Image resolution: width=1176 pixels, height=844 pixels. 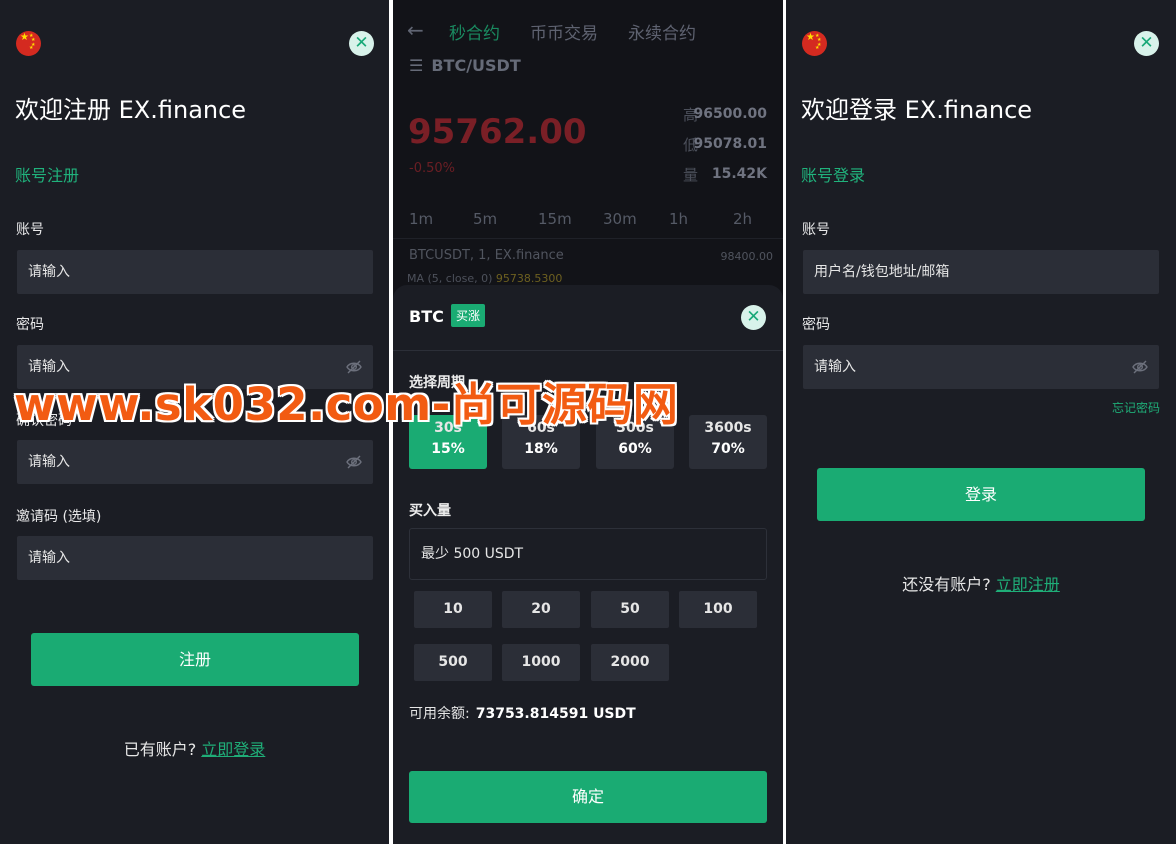 I want to click on ma-label: MA (5, close, 0), so click(x=450, y=278).